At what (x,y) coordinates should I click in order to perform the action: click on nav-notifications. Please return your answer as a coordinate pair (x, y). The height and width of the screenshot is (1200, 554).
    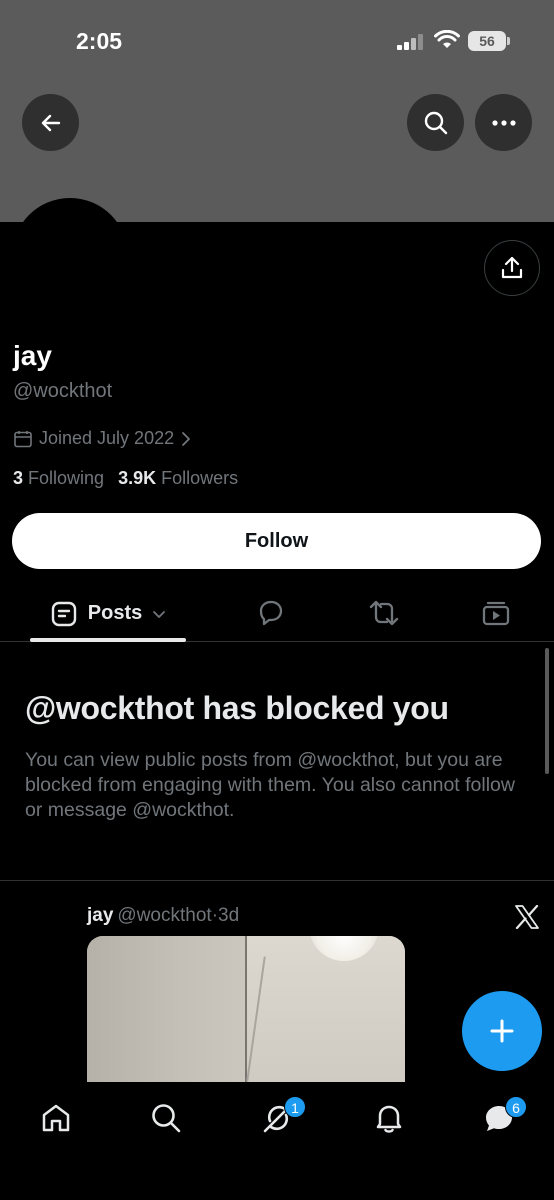
    Looking at the image, I should click on (389, 1118).